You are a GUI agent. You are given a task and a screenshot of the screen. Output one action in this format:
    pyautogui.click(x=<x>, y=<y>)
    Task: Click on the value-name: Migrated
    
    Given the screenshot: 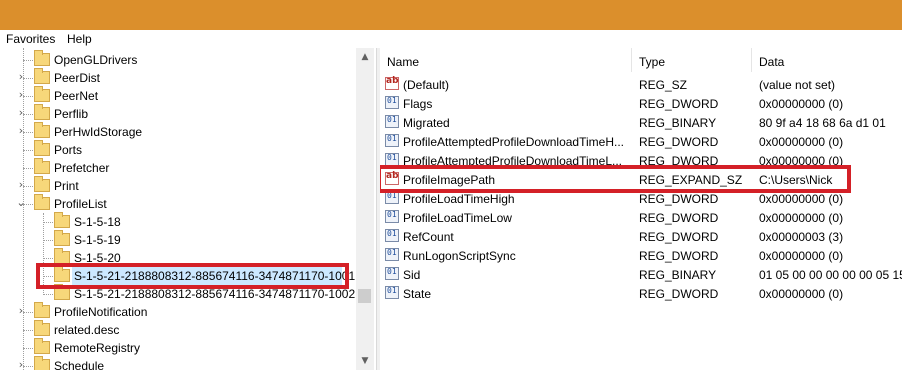 What is the action you would take?
    pyautogui.click(x=426, y=123)
    